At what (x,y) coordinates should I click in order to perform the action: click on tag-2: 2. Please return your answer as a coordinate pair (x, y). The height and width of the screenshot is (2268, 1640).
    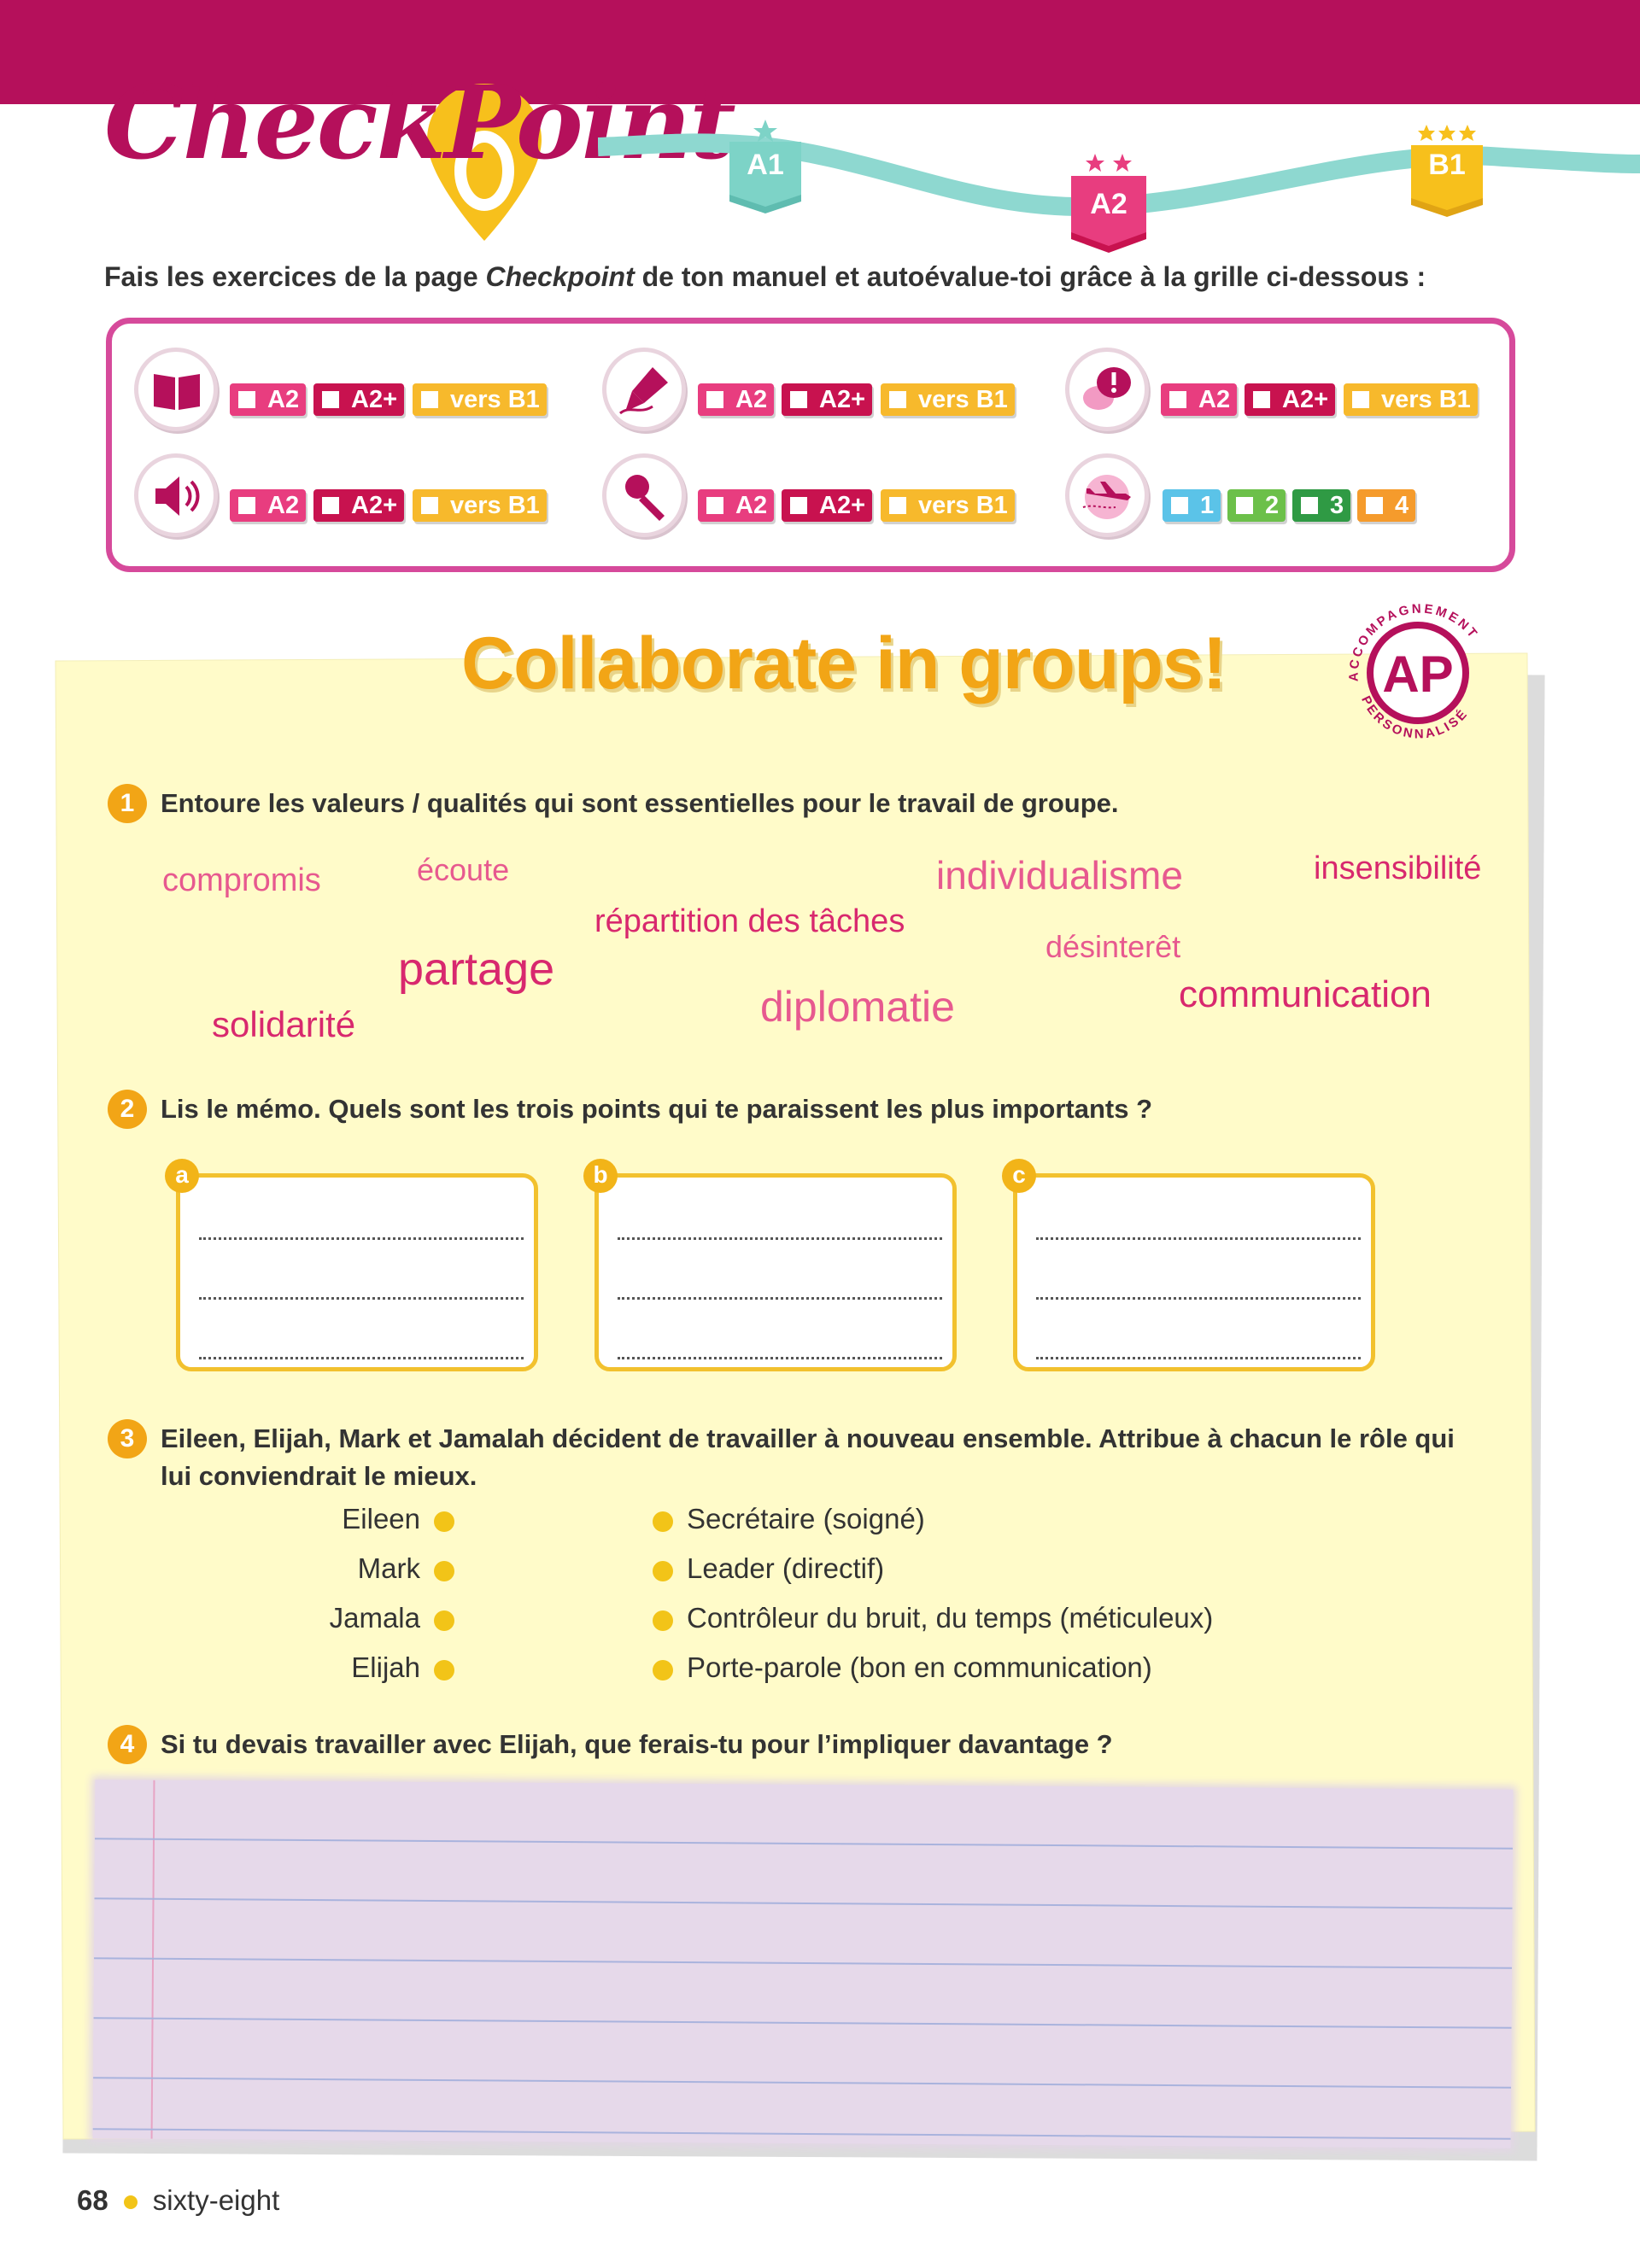
    Looking at the image, I should click on (1256, 505).